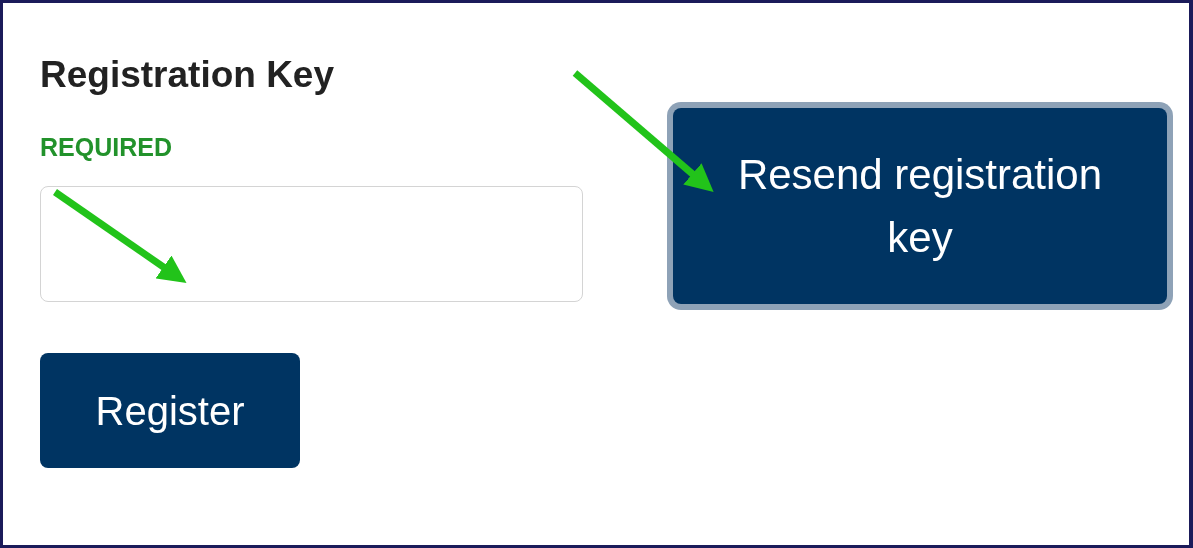 The image size is (1193, 548). I want to click on register-button: Register, so click(170, 411).